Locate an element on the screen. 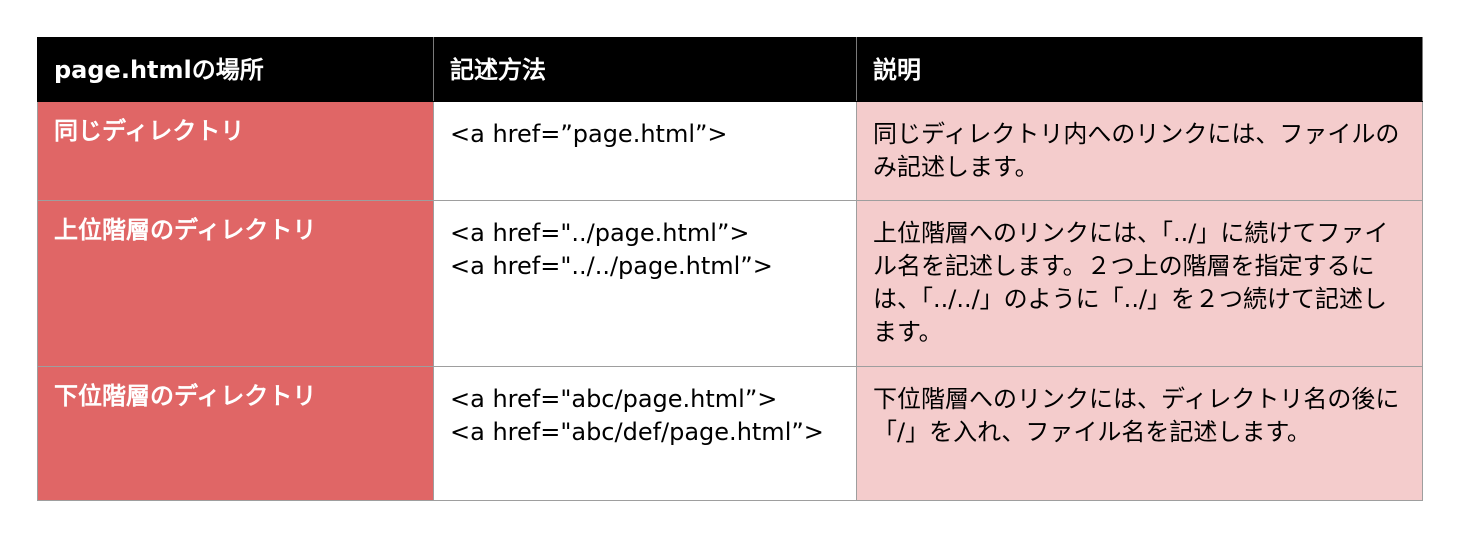  header-description: 説明 is located at coordinates (1139, 69).